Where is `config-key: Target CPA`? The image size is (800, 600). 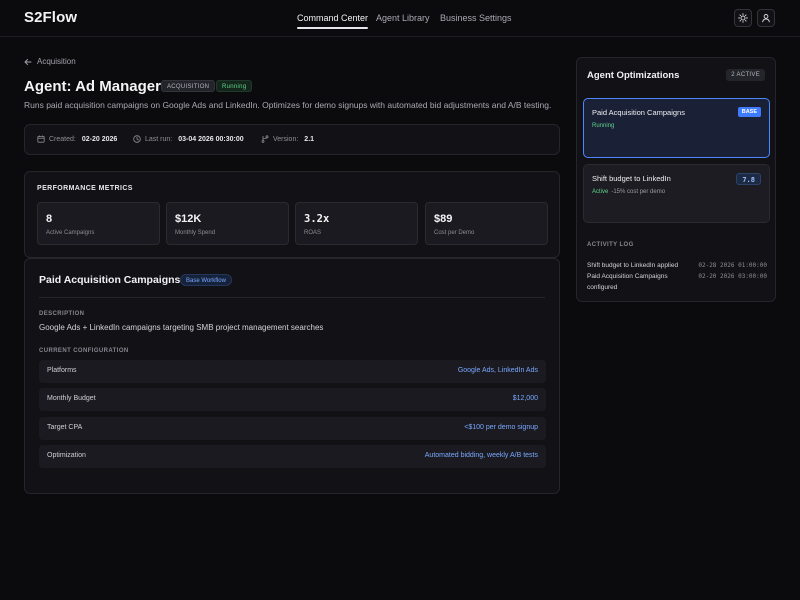 config-key: Target CPA is located at coordinates (65, 427).